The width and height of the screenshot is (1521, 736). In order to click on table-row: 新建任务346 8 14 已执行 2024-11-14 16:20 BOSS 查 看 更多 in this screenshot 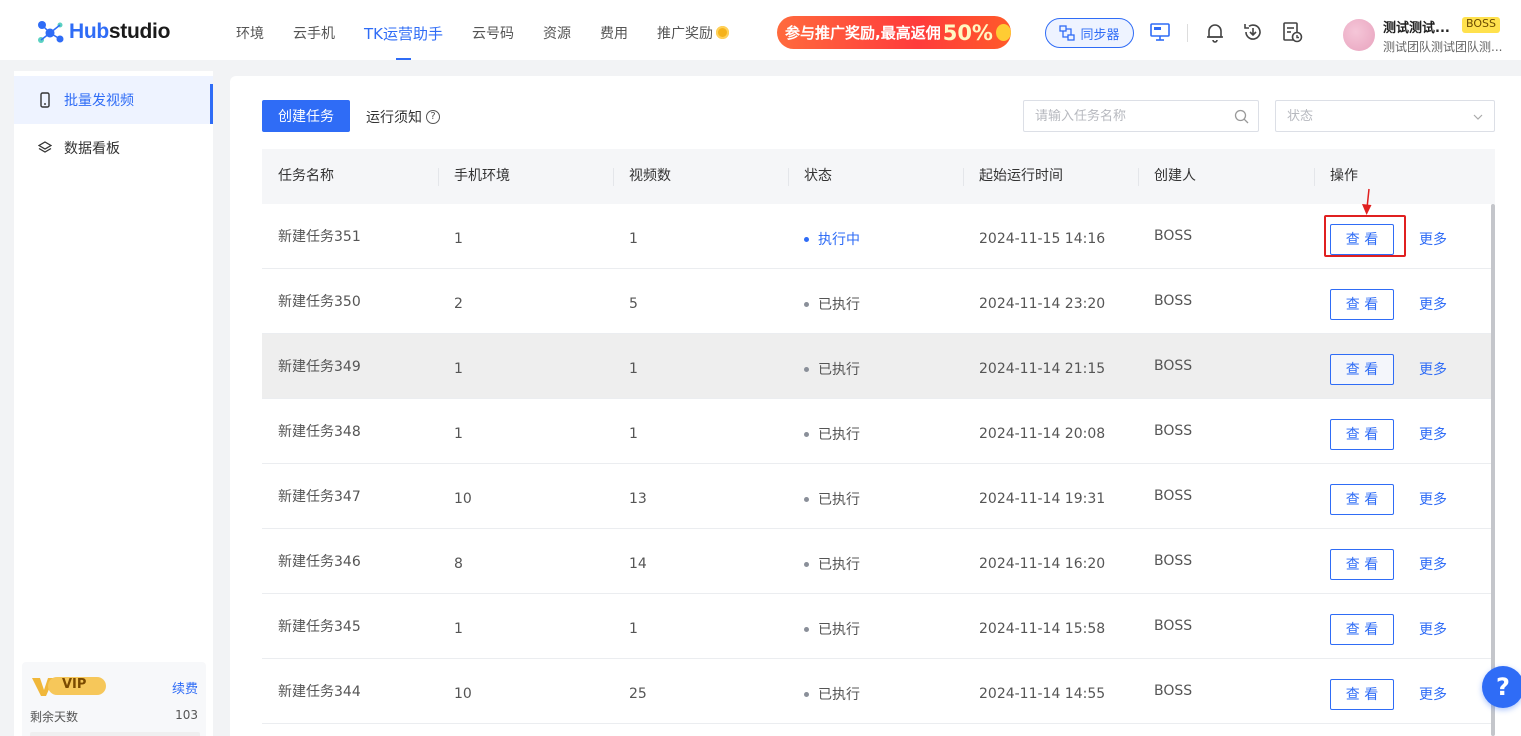, I will do `click(878, 561)`.